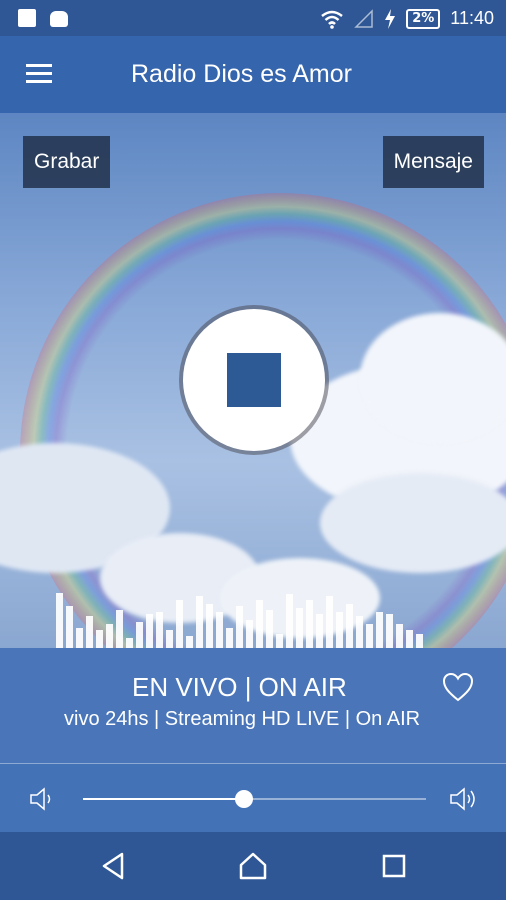 This screenshot has width=506, height=900. I want to click on volume-slider, so click(254, 799).